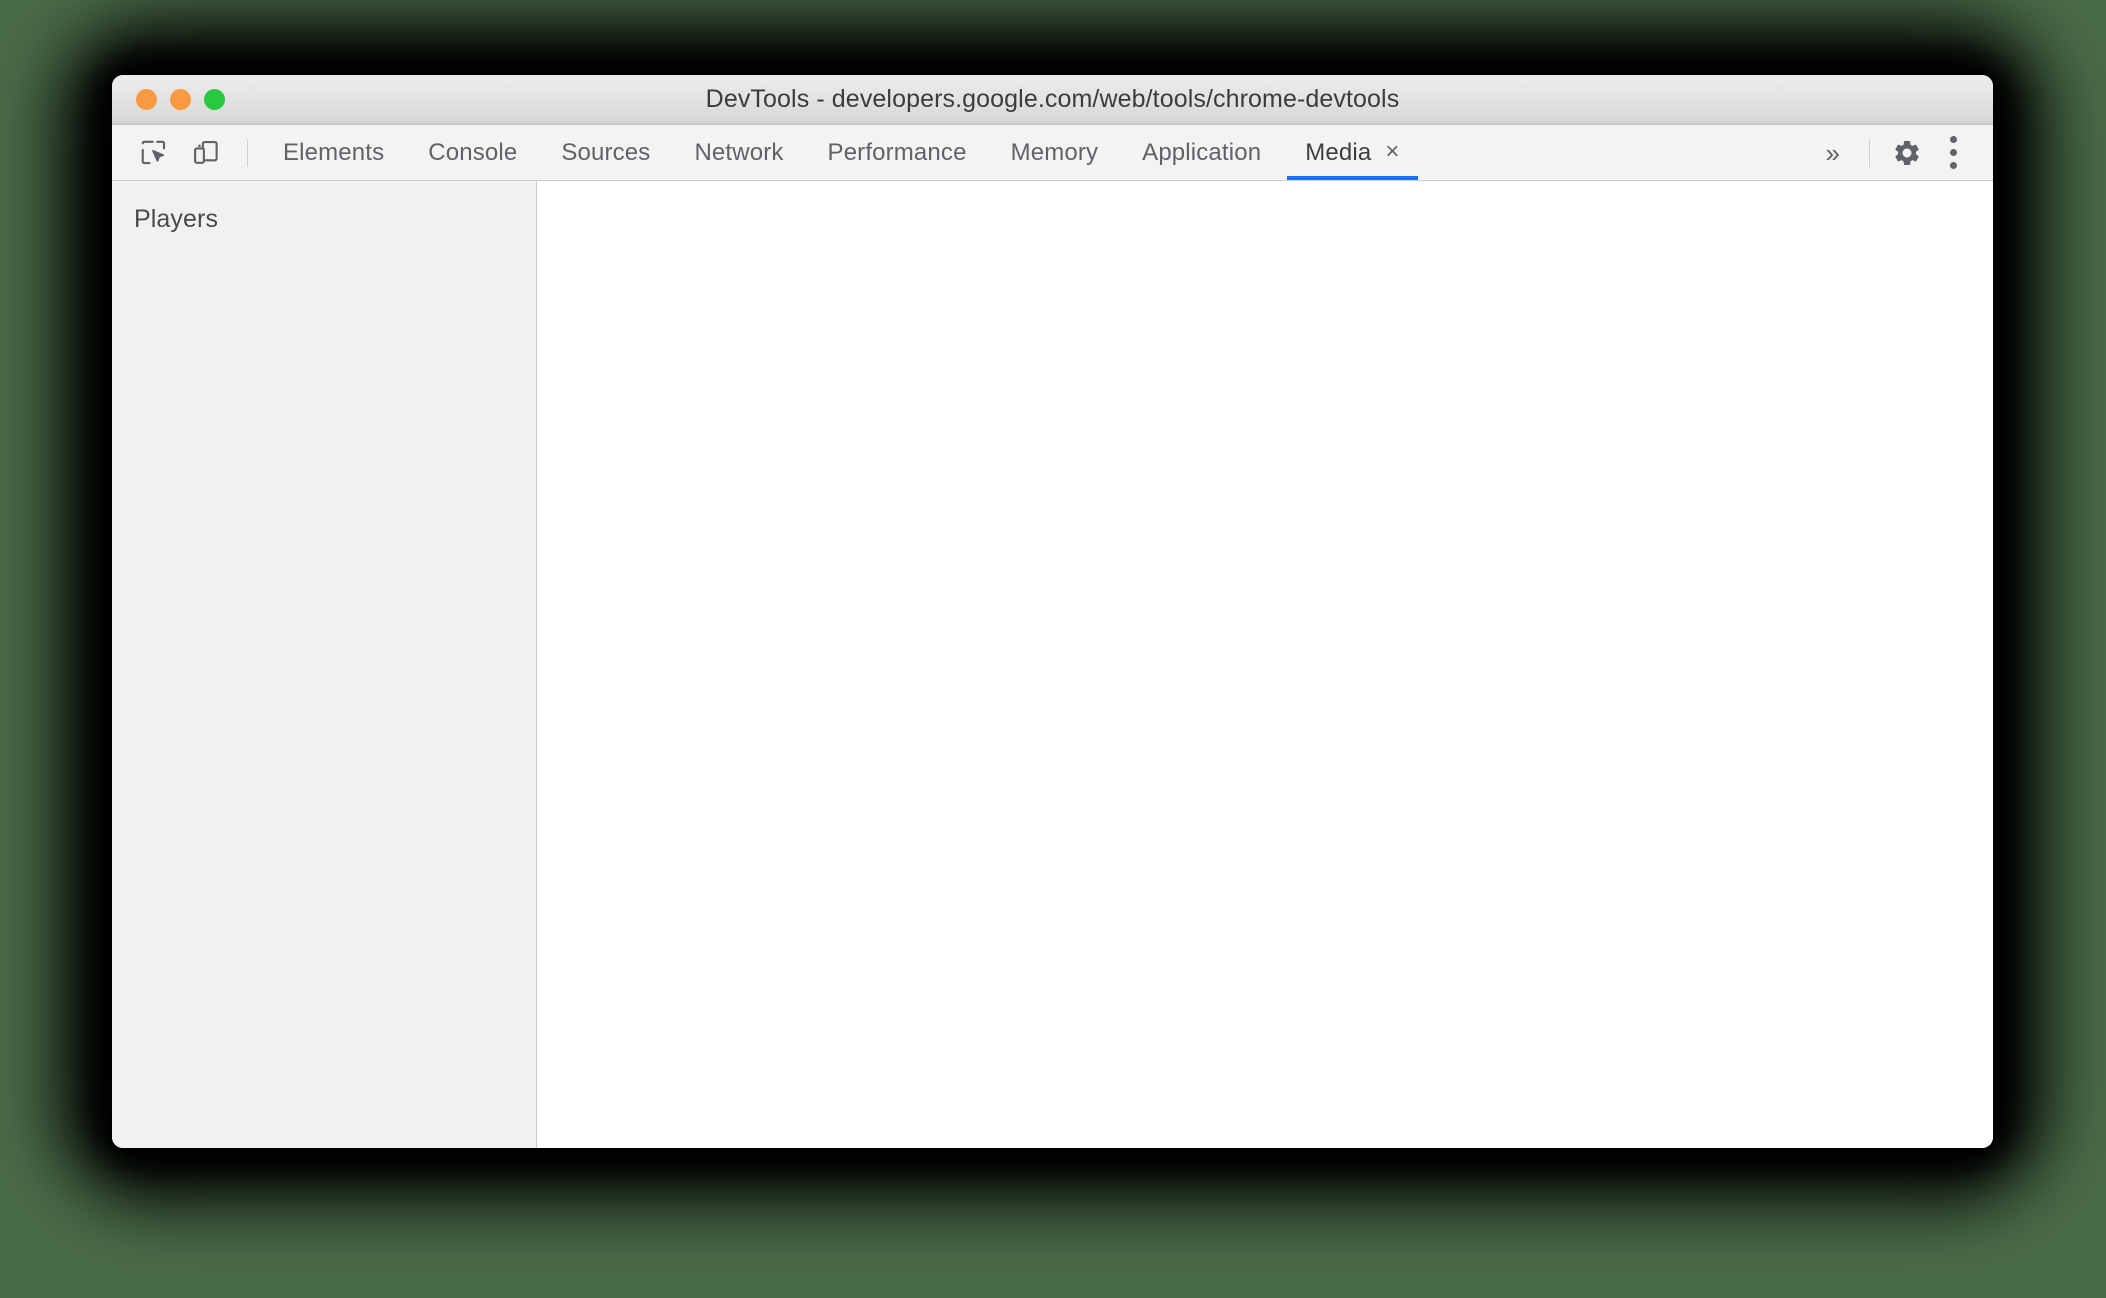 The height and width of the screenshot is (1298, 2106). What do you see at coordinates (214, 99) in the screenshot?
I see `maximize-window-button` at bounding box center [214, 99].